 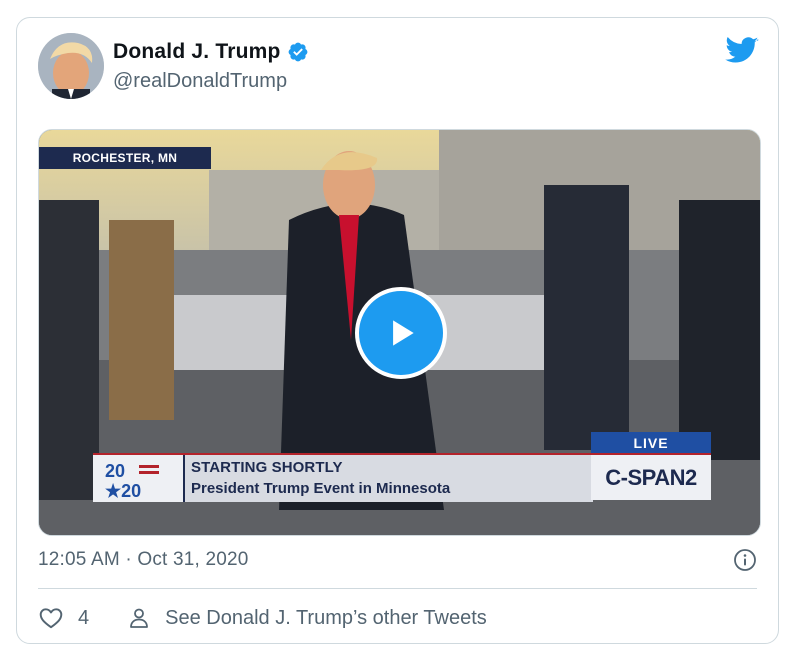 What do you see at coordinates (115, 471) in the screenshot?
I see `svg-text: 20` at bounding box center [115, 471].